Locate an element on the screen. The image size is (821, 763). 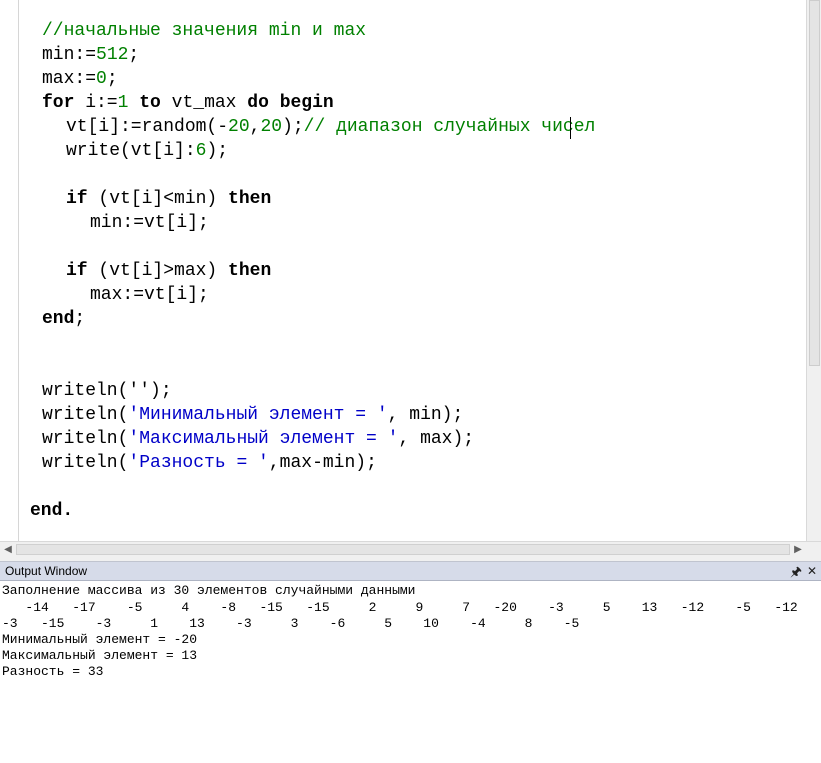
code-line: writeln(''); is located at coordinates (107, 391).